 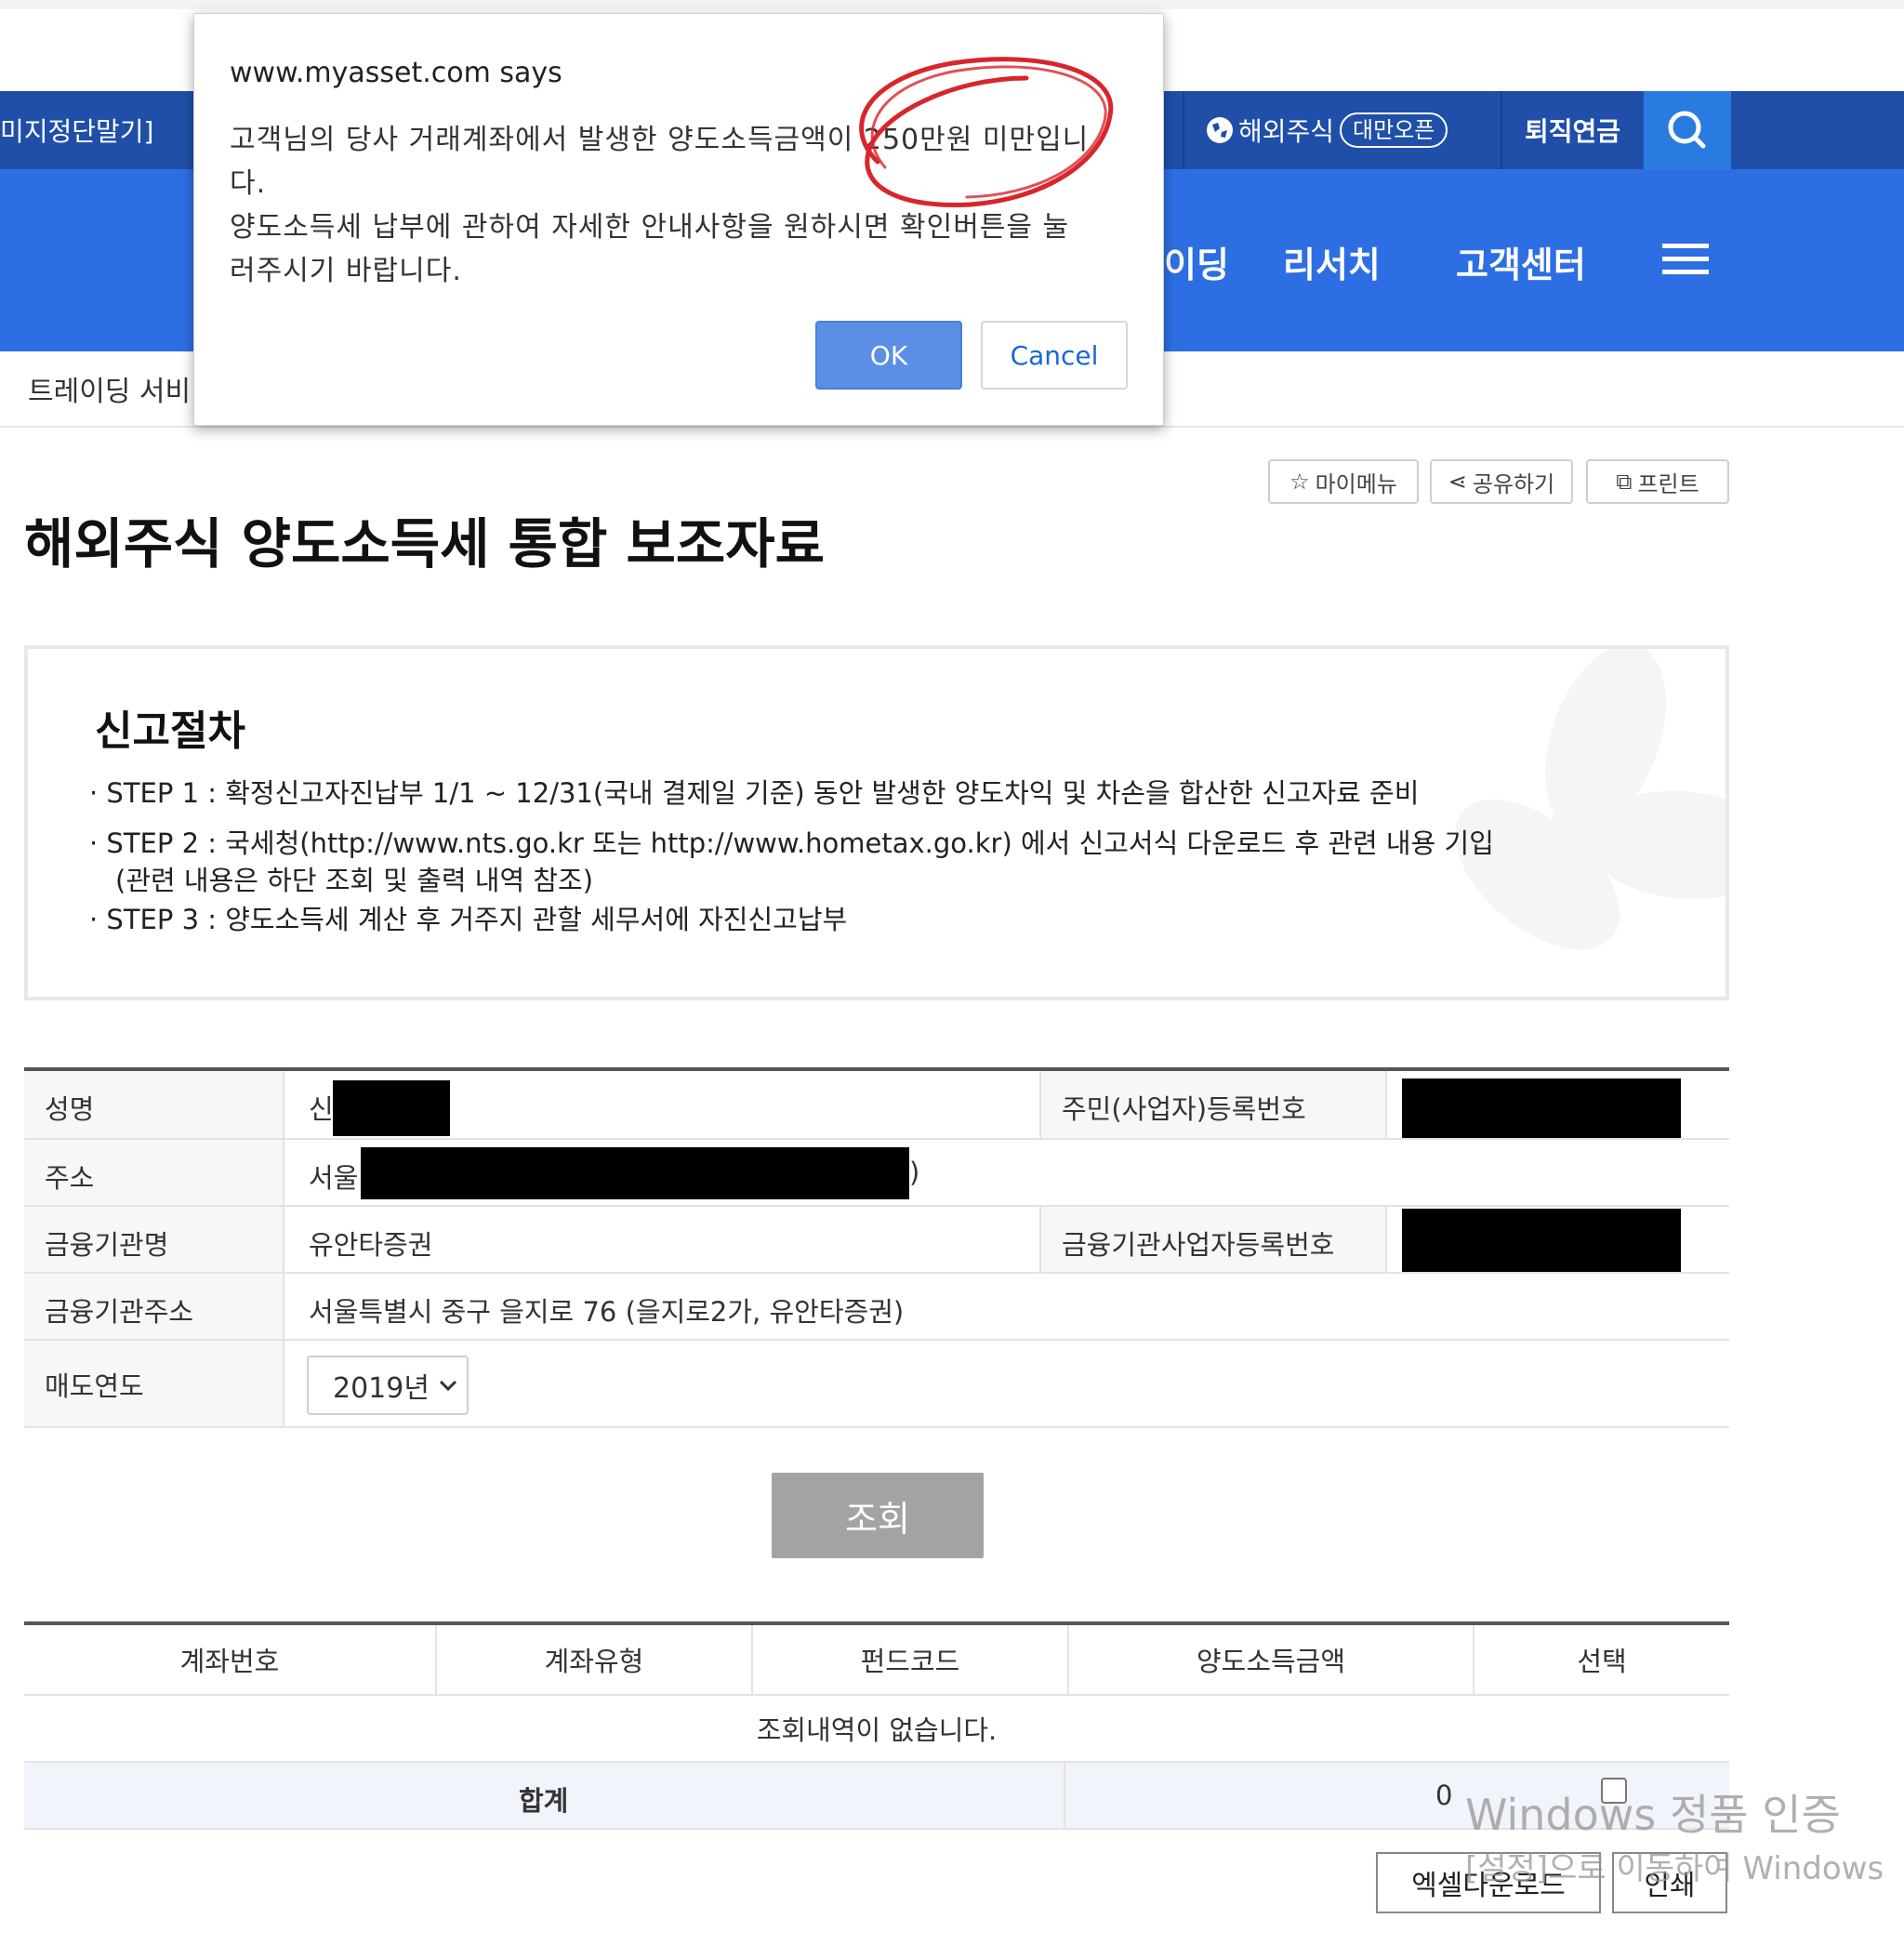 What do you see at coordinates (1602, 1661) in the screenshot?
I see `col-select: 선택` at bounding box center [1602, 1661].